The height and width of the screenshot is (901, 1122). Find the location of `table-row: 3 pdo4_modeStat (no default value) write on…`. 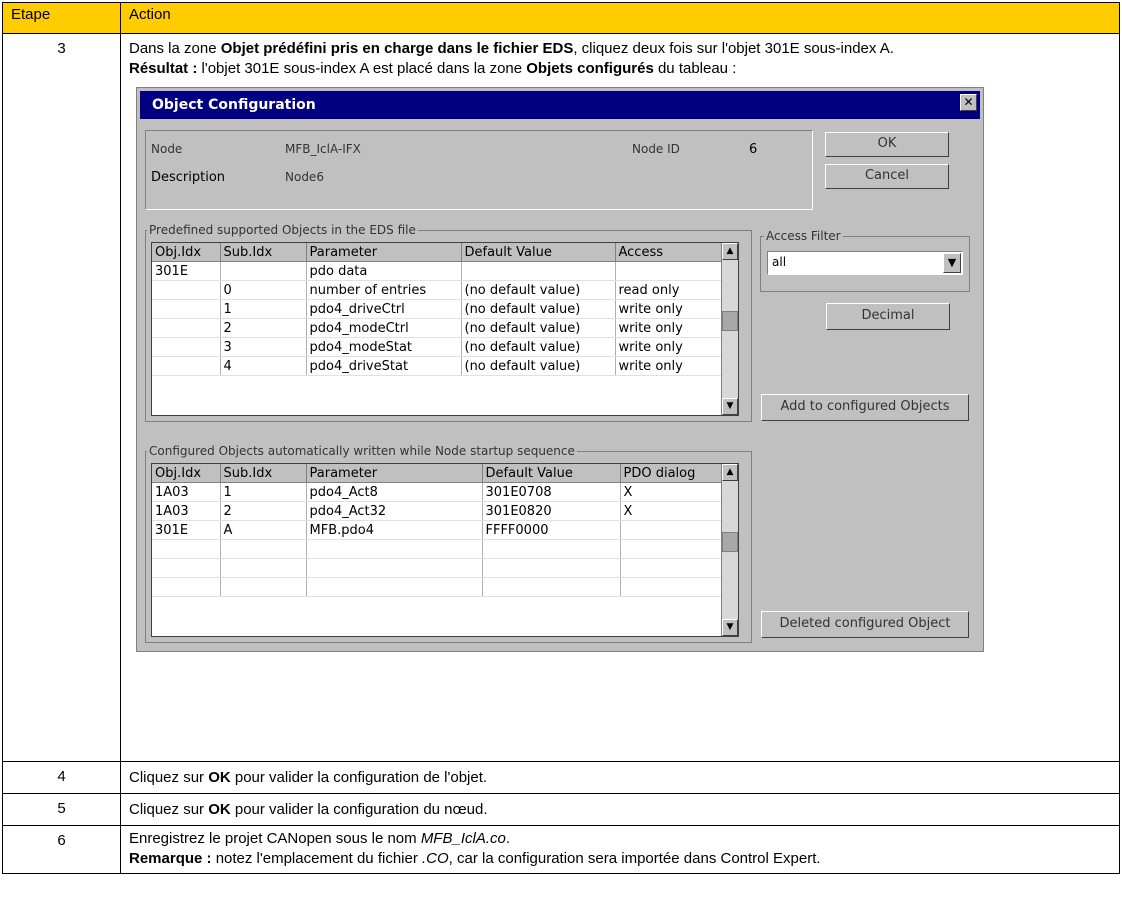

table-row: 3 pdo4_modeStat (no default value) write on… is located at coordinates (438, 347).